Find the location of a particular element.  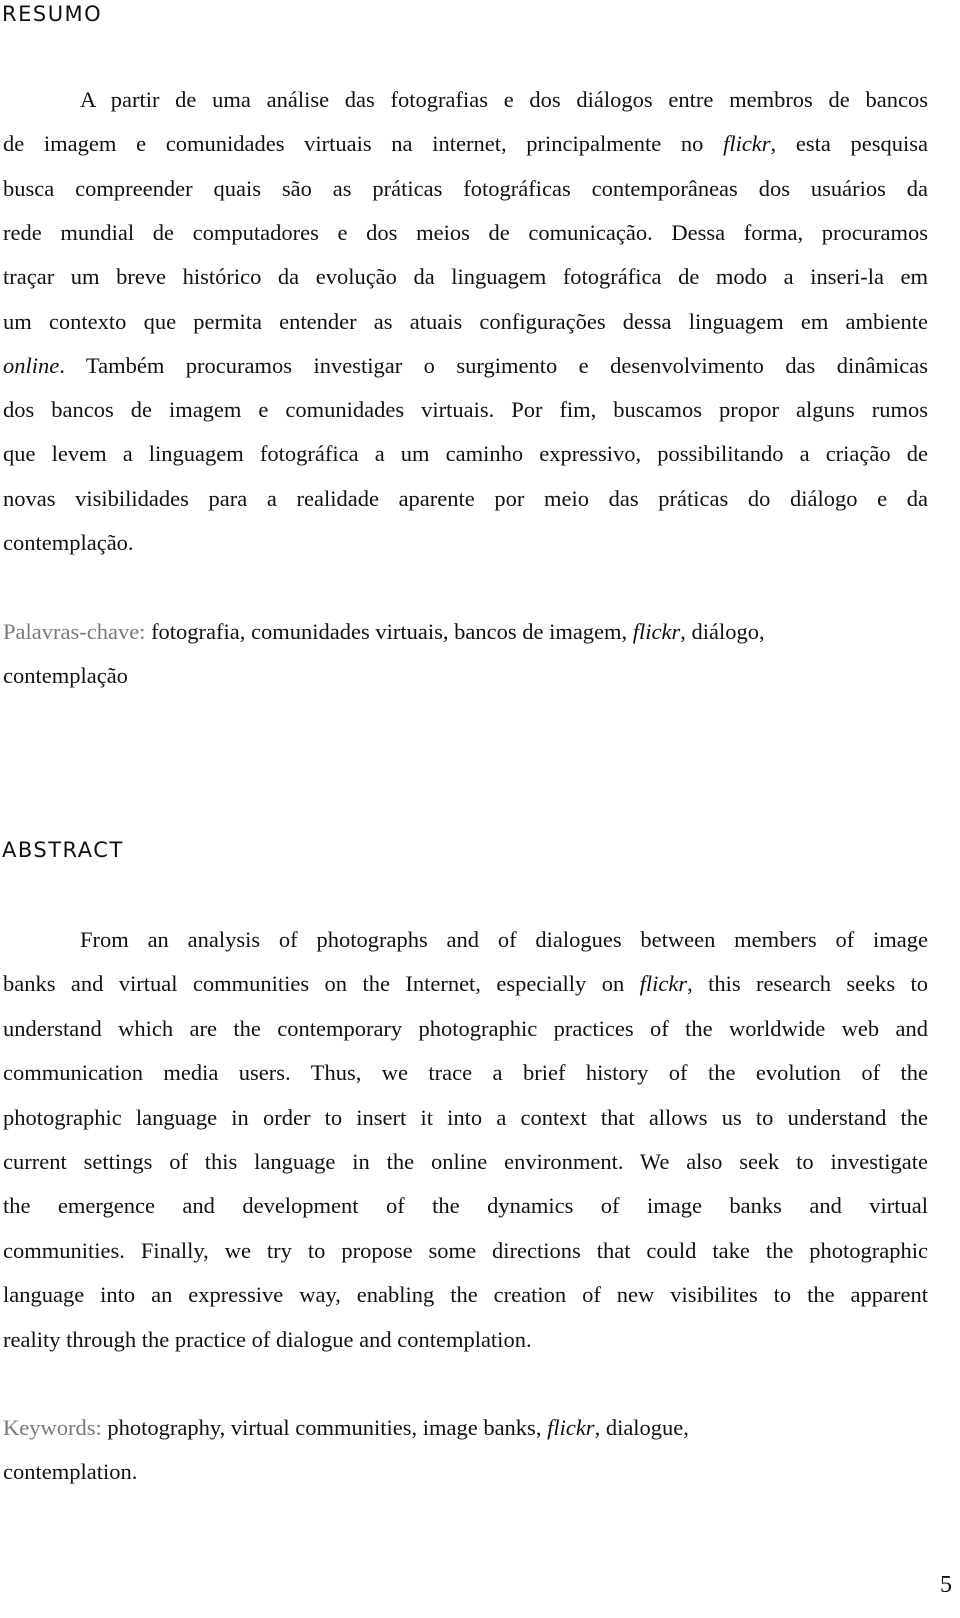

abstract-keywords-cont: contemplation. is located at coordinates (70, 1471).